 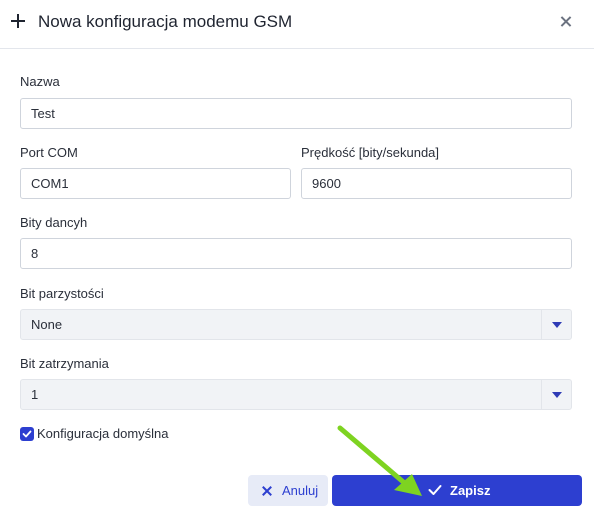 What do you see at coordinates (297, 24) in the screenshot?
I see `dialog-header: Nowa konfiguracja modemu GSM` at bounding box center [297, 24].